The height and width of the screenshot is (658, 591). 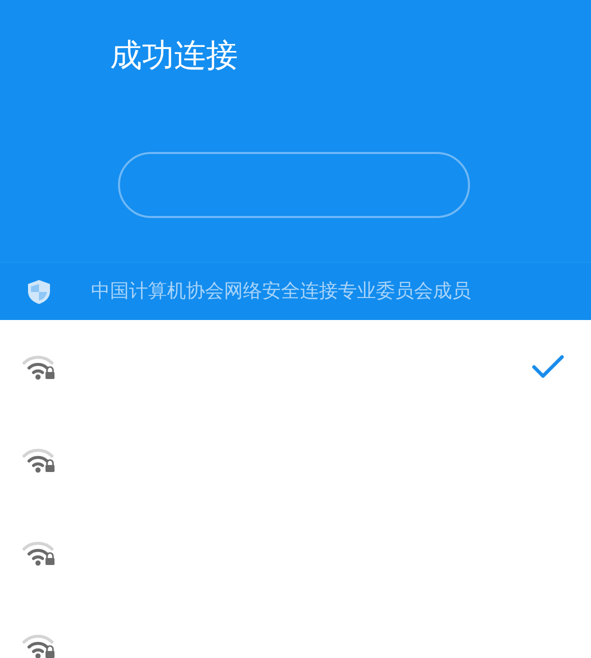 What do you see at coordinates (39, 292) in the screenshot?
I see `shield-icon` at bounding box center [39, 292].